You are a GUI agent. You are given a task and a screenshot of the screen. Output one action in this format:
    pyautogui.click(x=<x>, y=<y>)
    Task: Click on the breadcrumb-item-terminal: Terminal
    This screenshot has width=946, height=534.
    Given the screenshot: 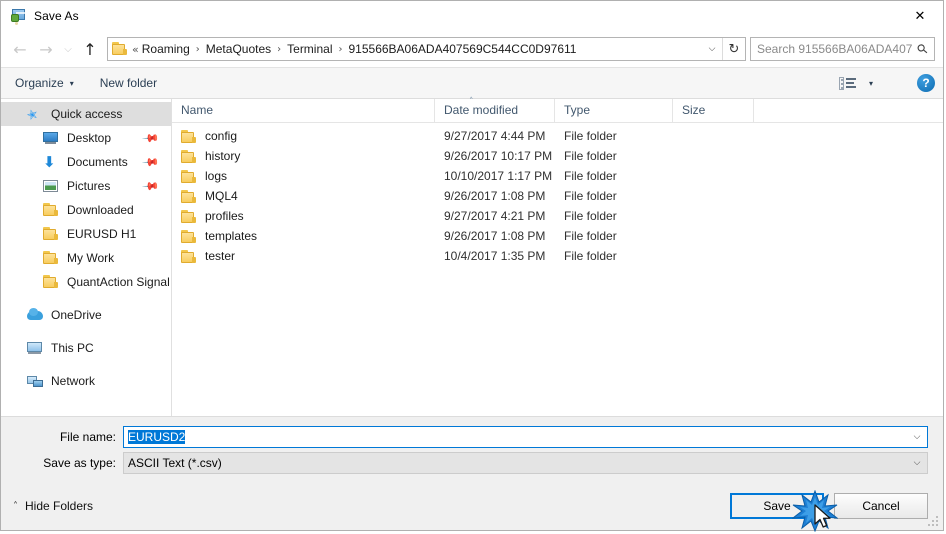 What is the action you would take?
    pyautogui.click(x=309, y=49)
    